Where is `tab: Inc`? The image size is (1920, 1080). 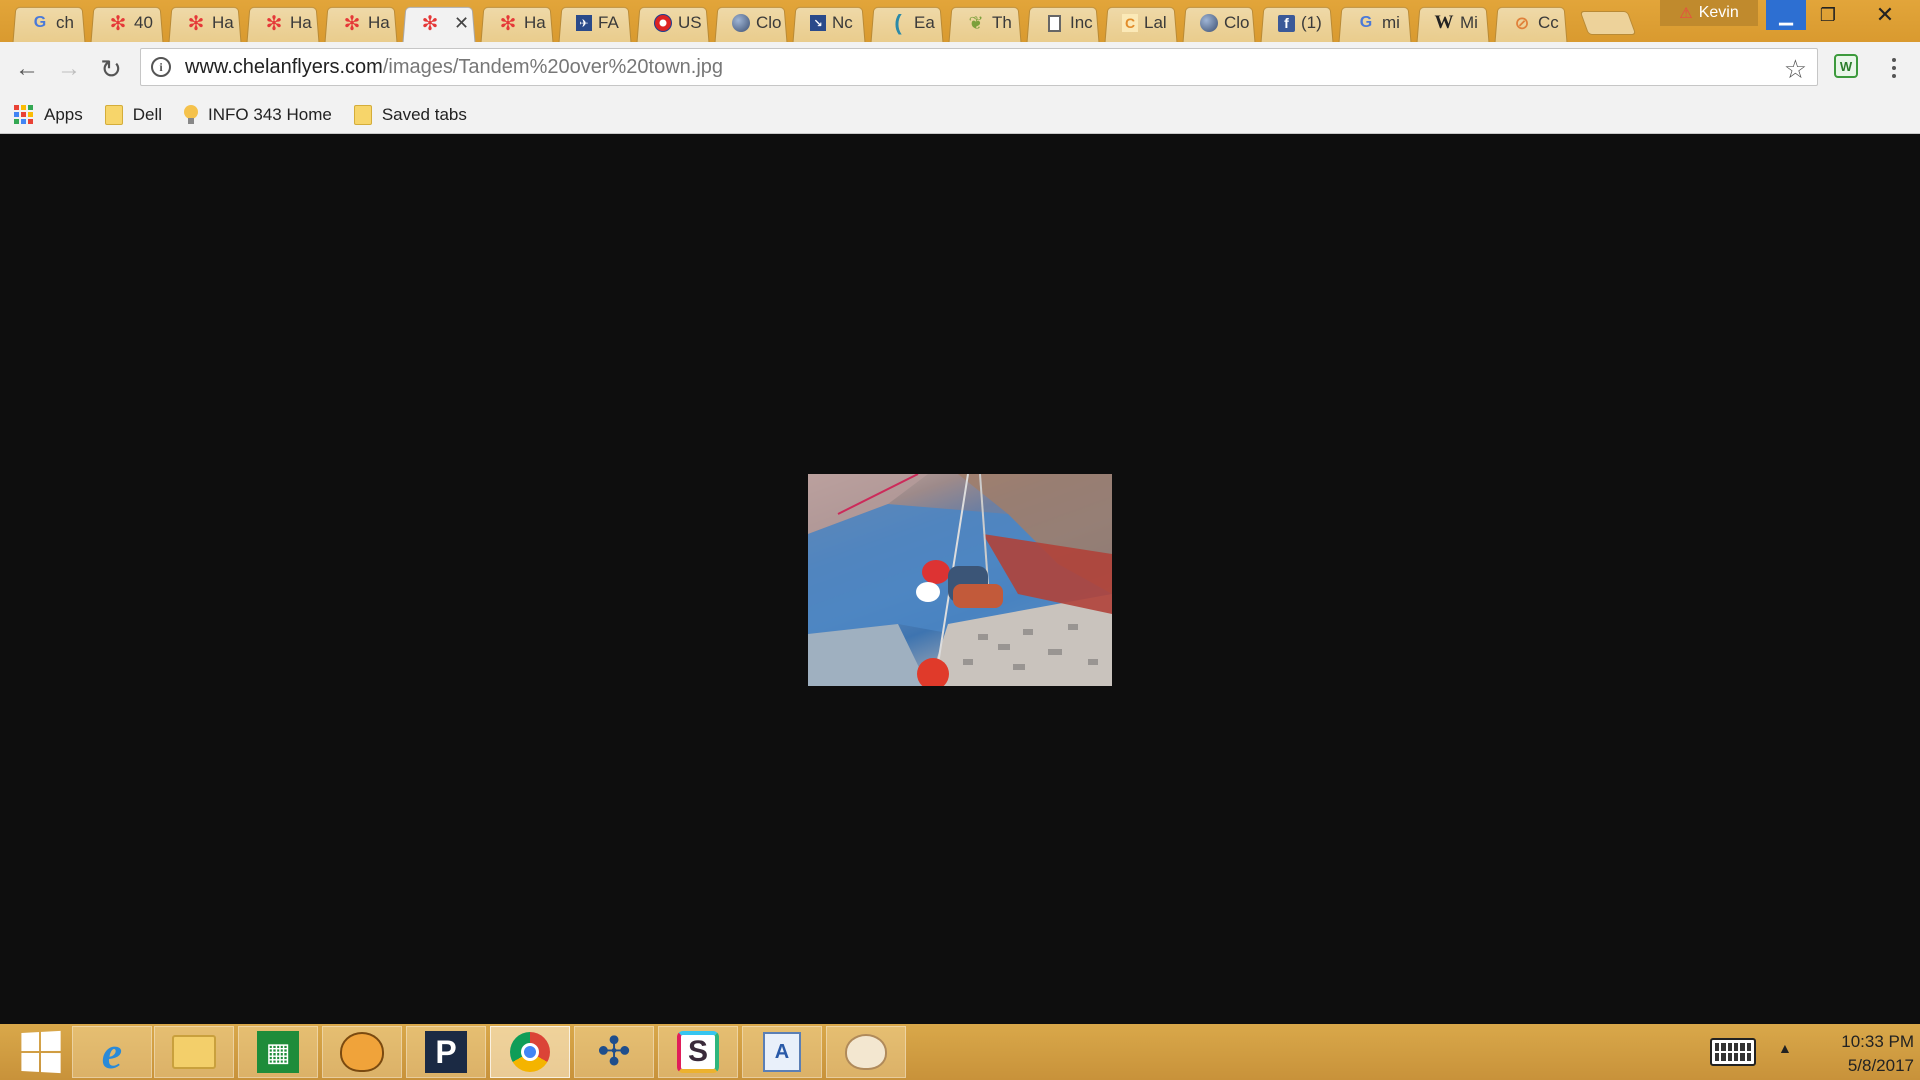
tab: Inc is located at coordinates (1063, 23).